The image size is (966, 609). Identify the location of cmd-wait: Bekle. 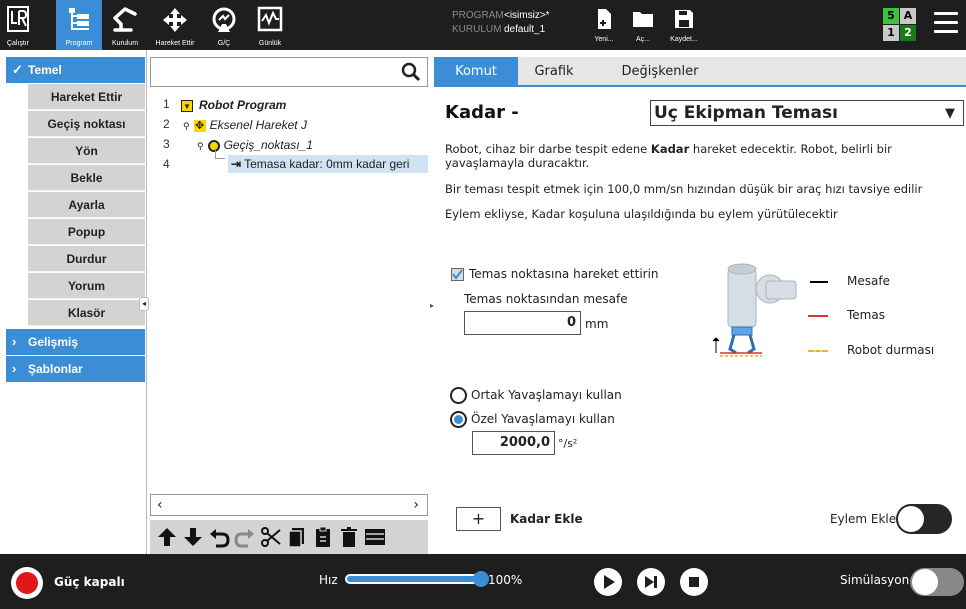
(86, 178).